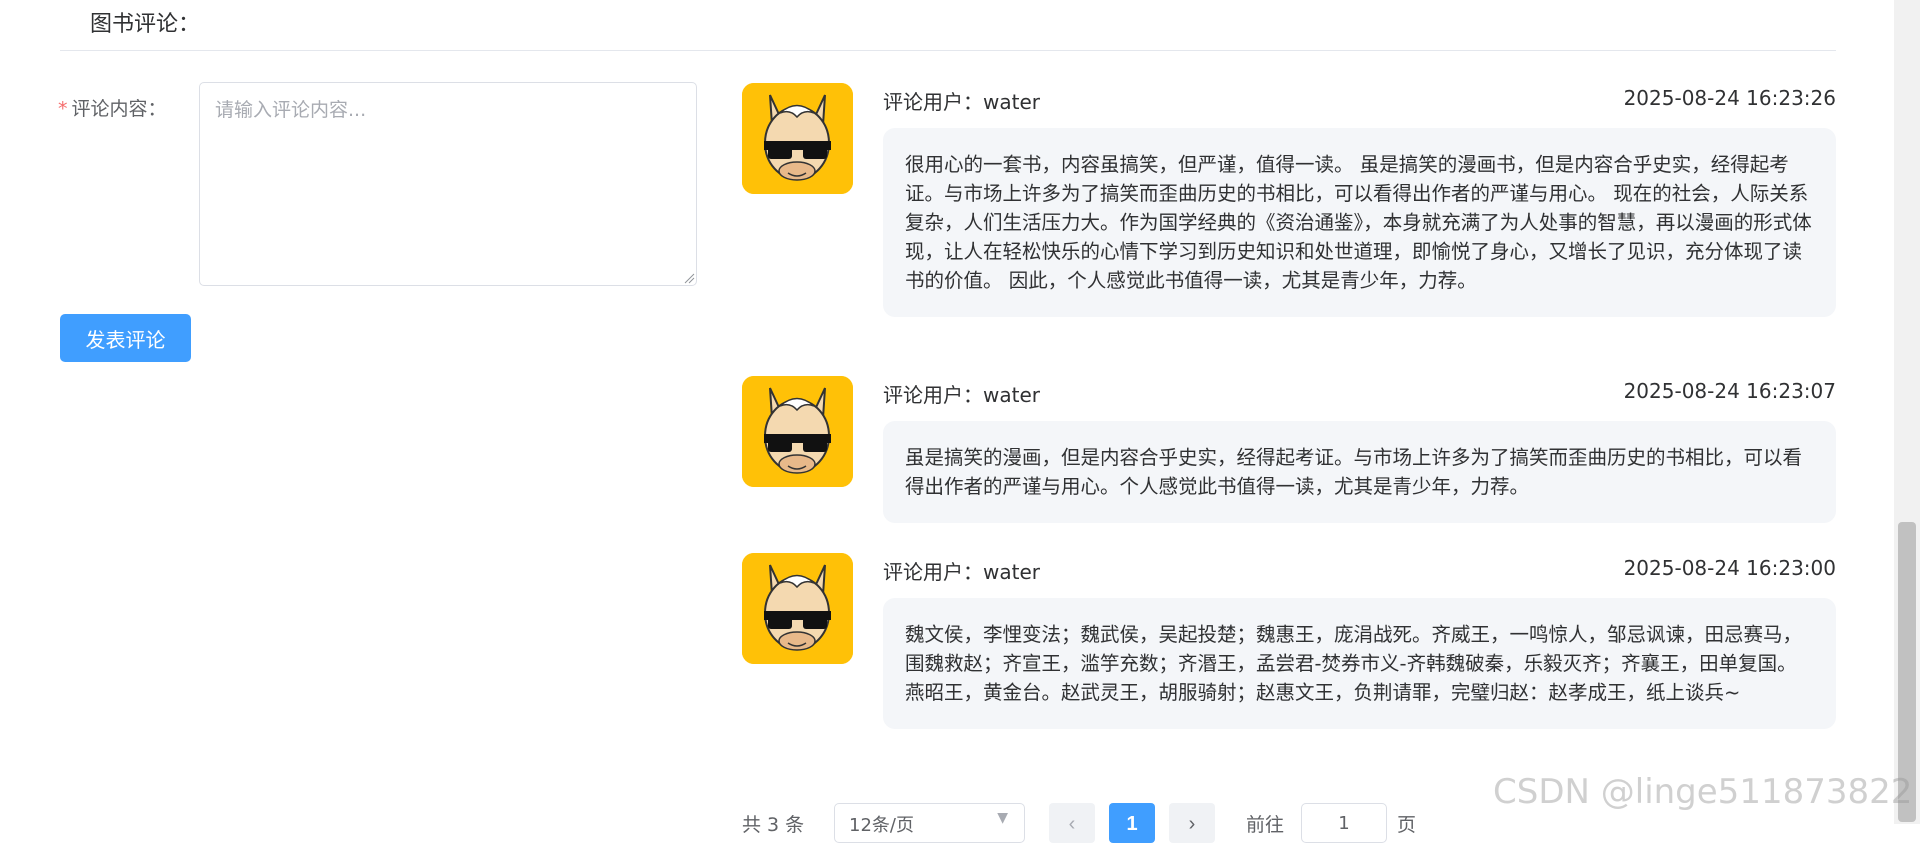 The height and width of the screenshot is (844, 1920). Describe the element at coordinates (929, 823) in the screenshot. I see `page-size-select: 12条/页 ▼` at that location.